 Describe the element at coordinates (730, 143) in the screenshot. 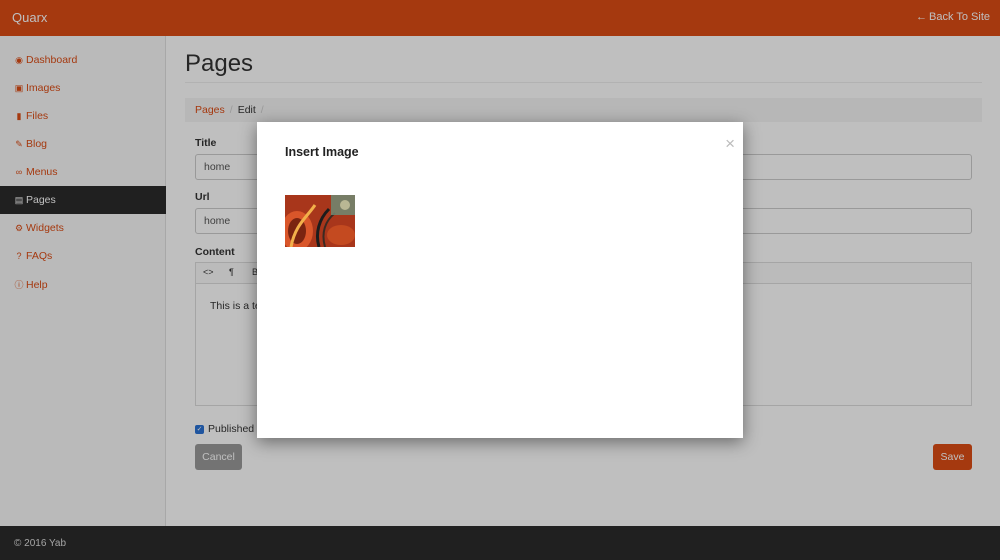

I see `close-icon: ×` at that location.